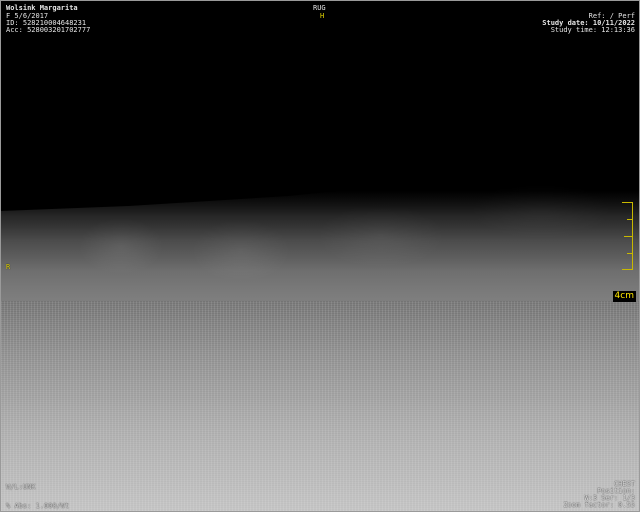  I want to click on accession-number: Acc: 528003201702777, so click(48, 30).